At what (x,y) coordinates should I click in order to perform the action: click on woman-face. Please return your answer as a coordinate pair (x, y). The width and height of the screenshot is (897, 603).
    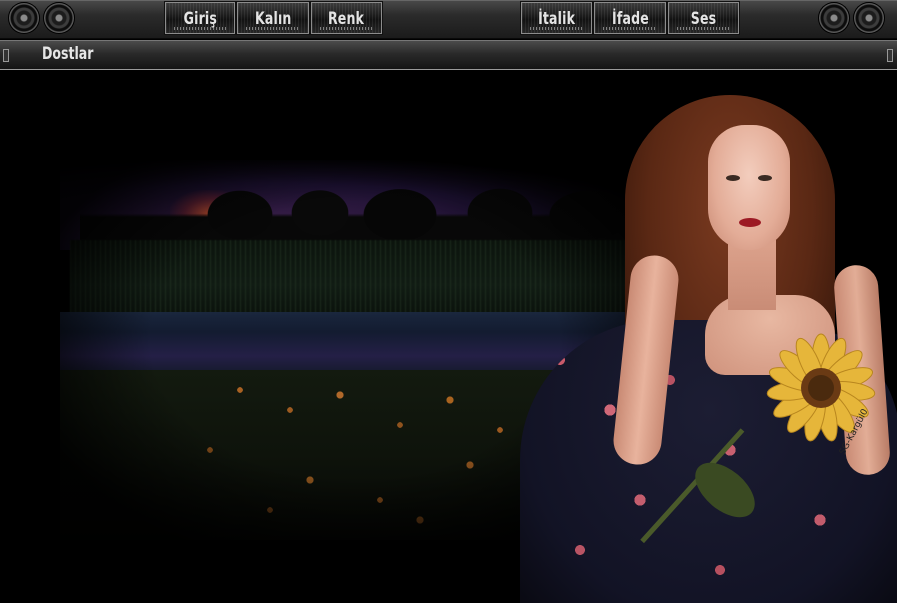
    Looking at the image, I should click on (749, 187).